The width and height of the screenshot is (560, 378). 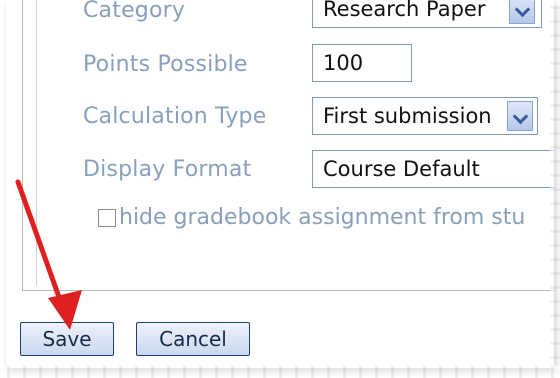 I want to click on torn-edge-right, so click(x=555, y=189).